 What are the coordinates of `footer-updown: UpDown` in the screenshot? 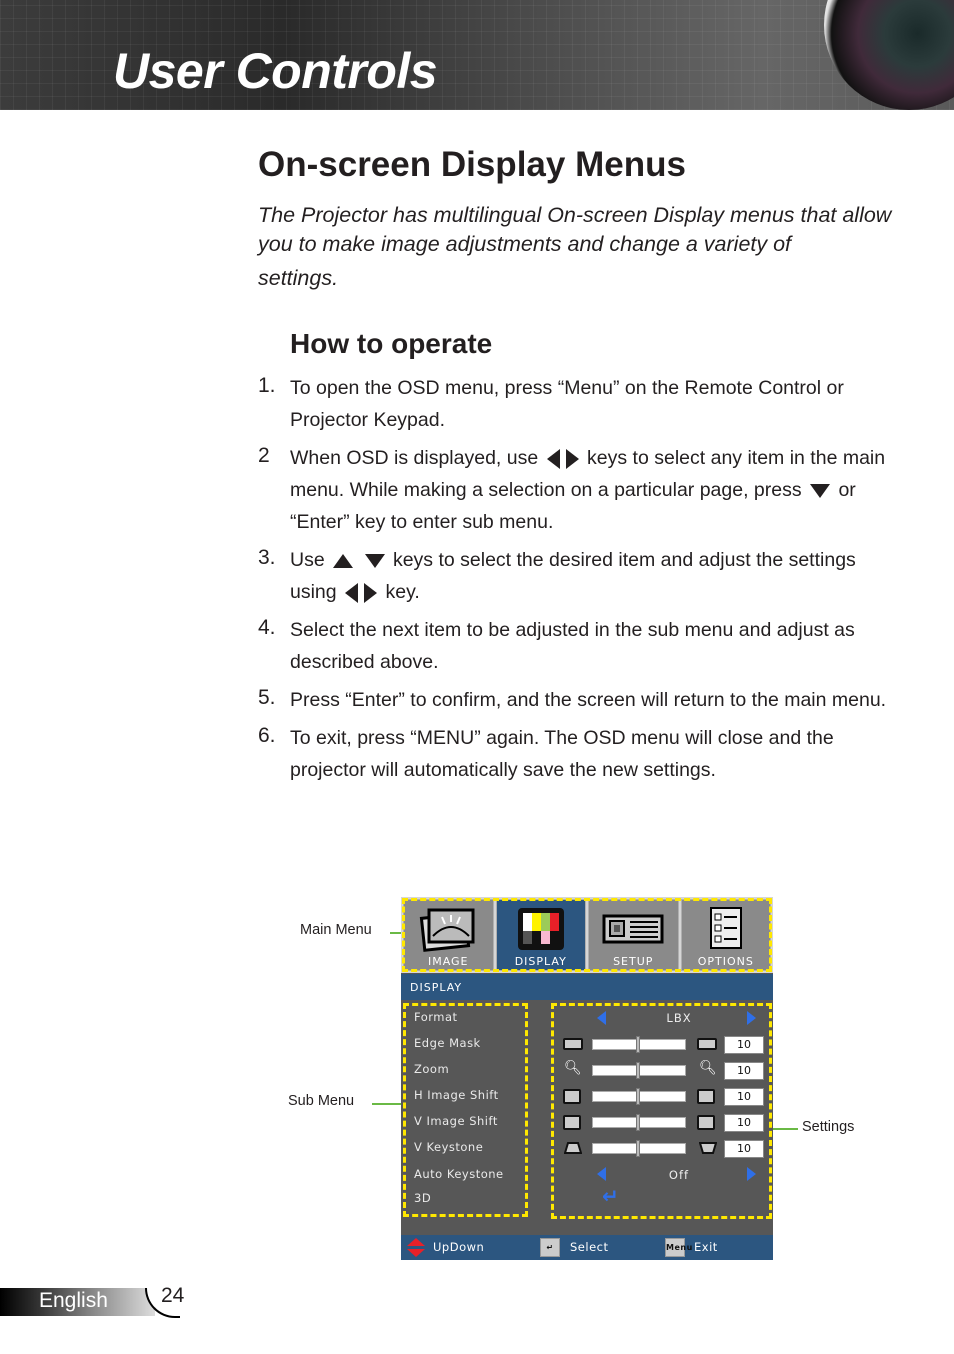 It's located at (459, 1247).